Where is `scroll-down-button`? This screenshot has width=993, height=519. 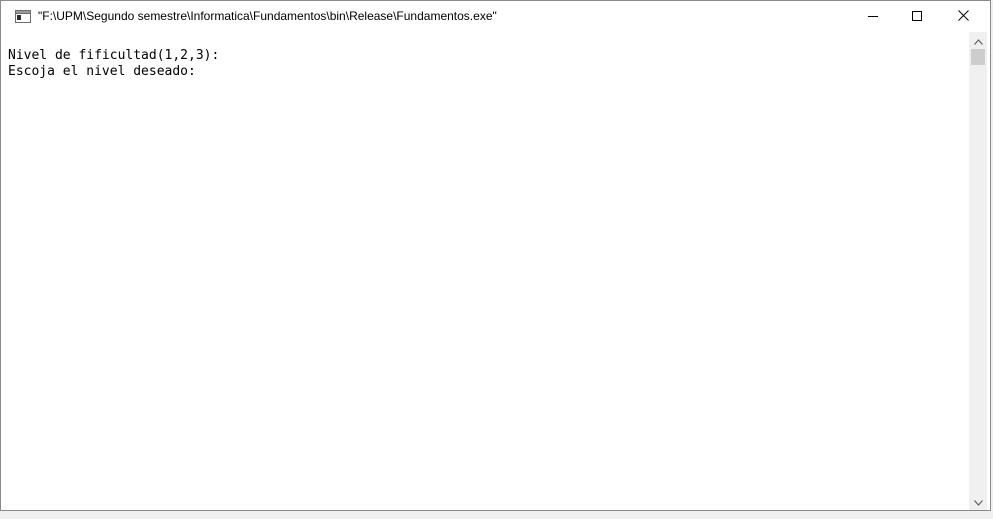 scroll-down-button is located at coordinates (978, 501).